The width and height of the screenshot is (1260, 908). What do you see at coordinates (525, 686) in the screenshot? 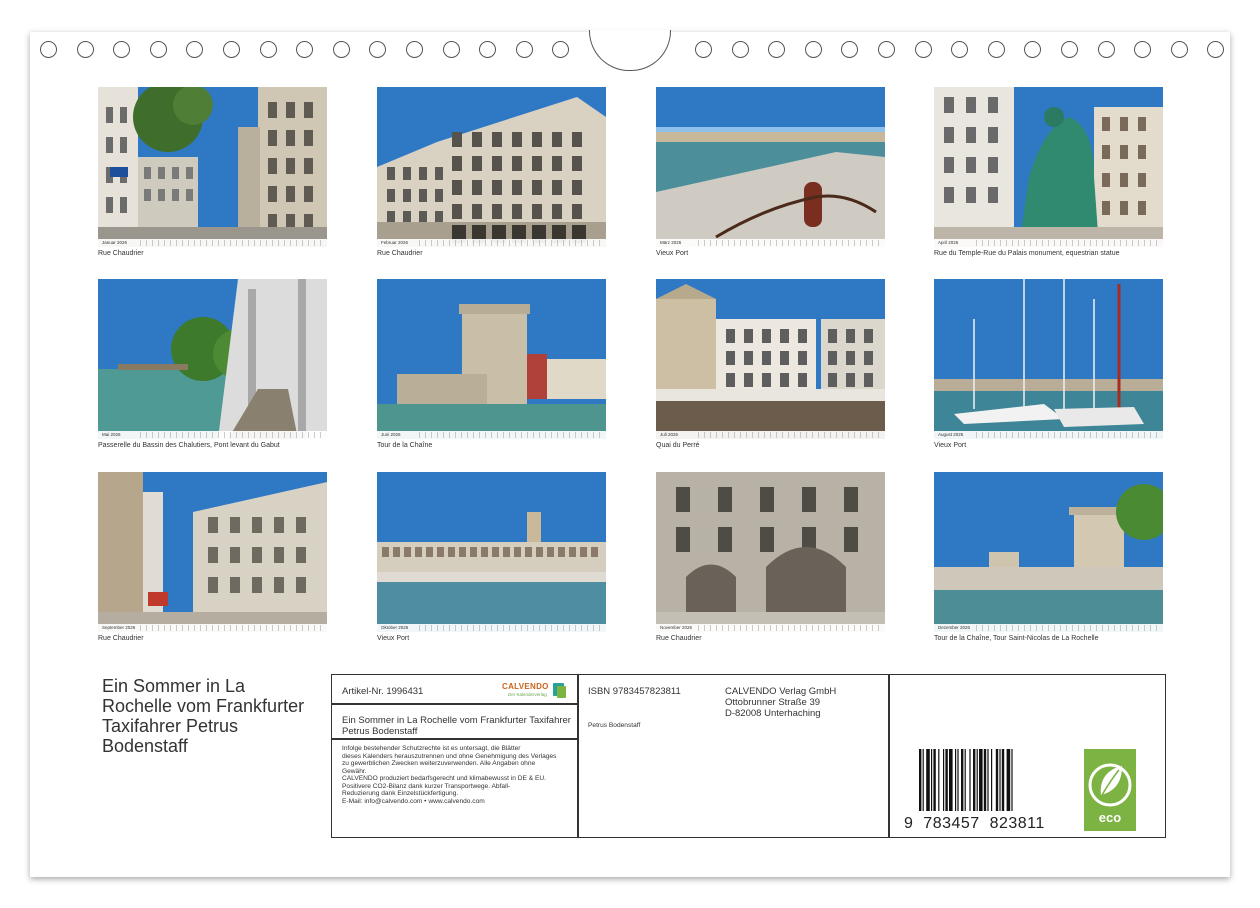
I see `calvendo-logo-text: CALVENDO` at bounding box center [525, 686].